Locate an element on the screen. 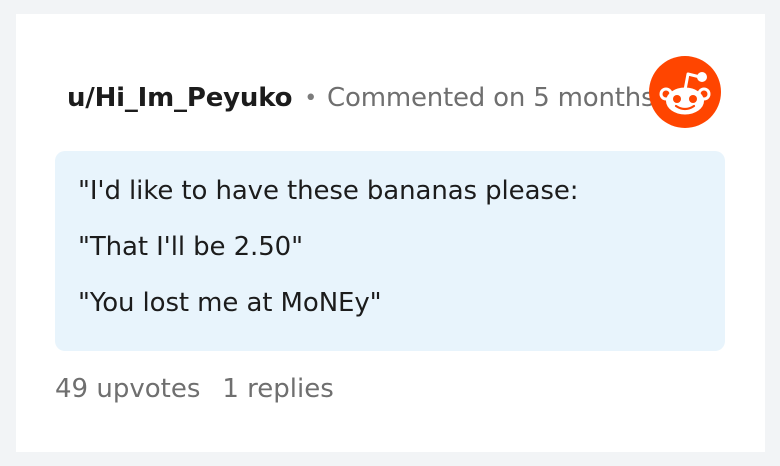 This screenshot has width=780, height=466. comment-footer: 49 upvotes 1 replies is located at coordinates (194, 389).